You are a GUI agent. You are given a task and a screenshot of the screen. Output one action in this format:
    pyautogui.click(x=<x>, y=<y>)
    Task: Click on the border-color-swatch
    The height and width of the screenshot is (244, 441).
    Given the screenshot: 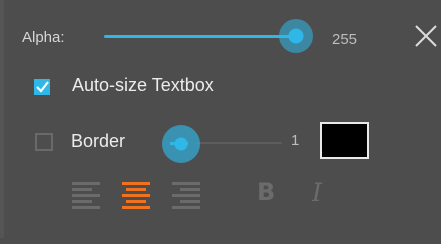 What is the action you would take?
    pyautogui.click(x=344, y=140)
    